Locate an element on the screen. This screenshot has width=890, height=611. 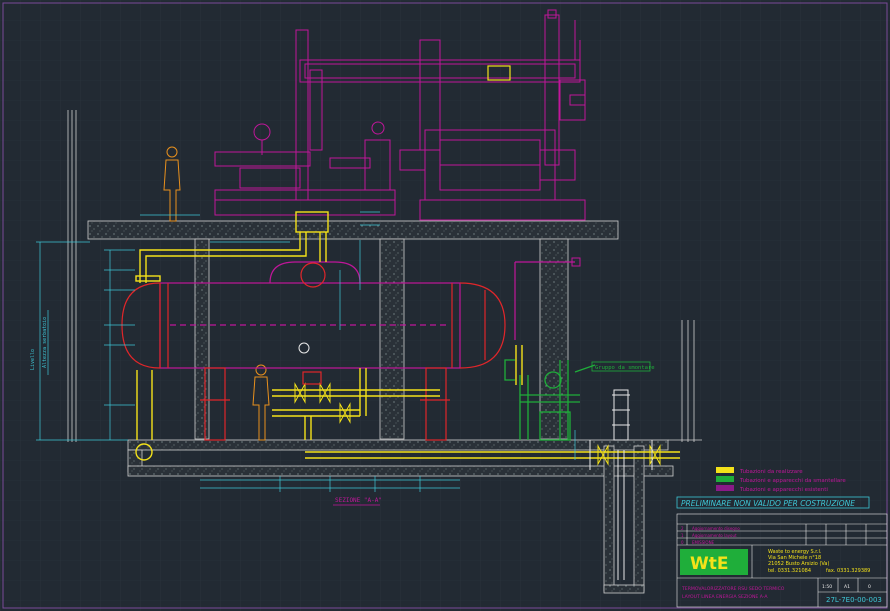
rev-row-0-desc: EMISSIONE is located at coordinates (703, 542).